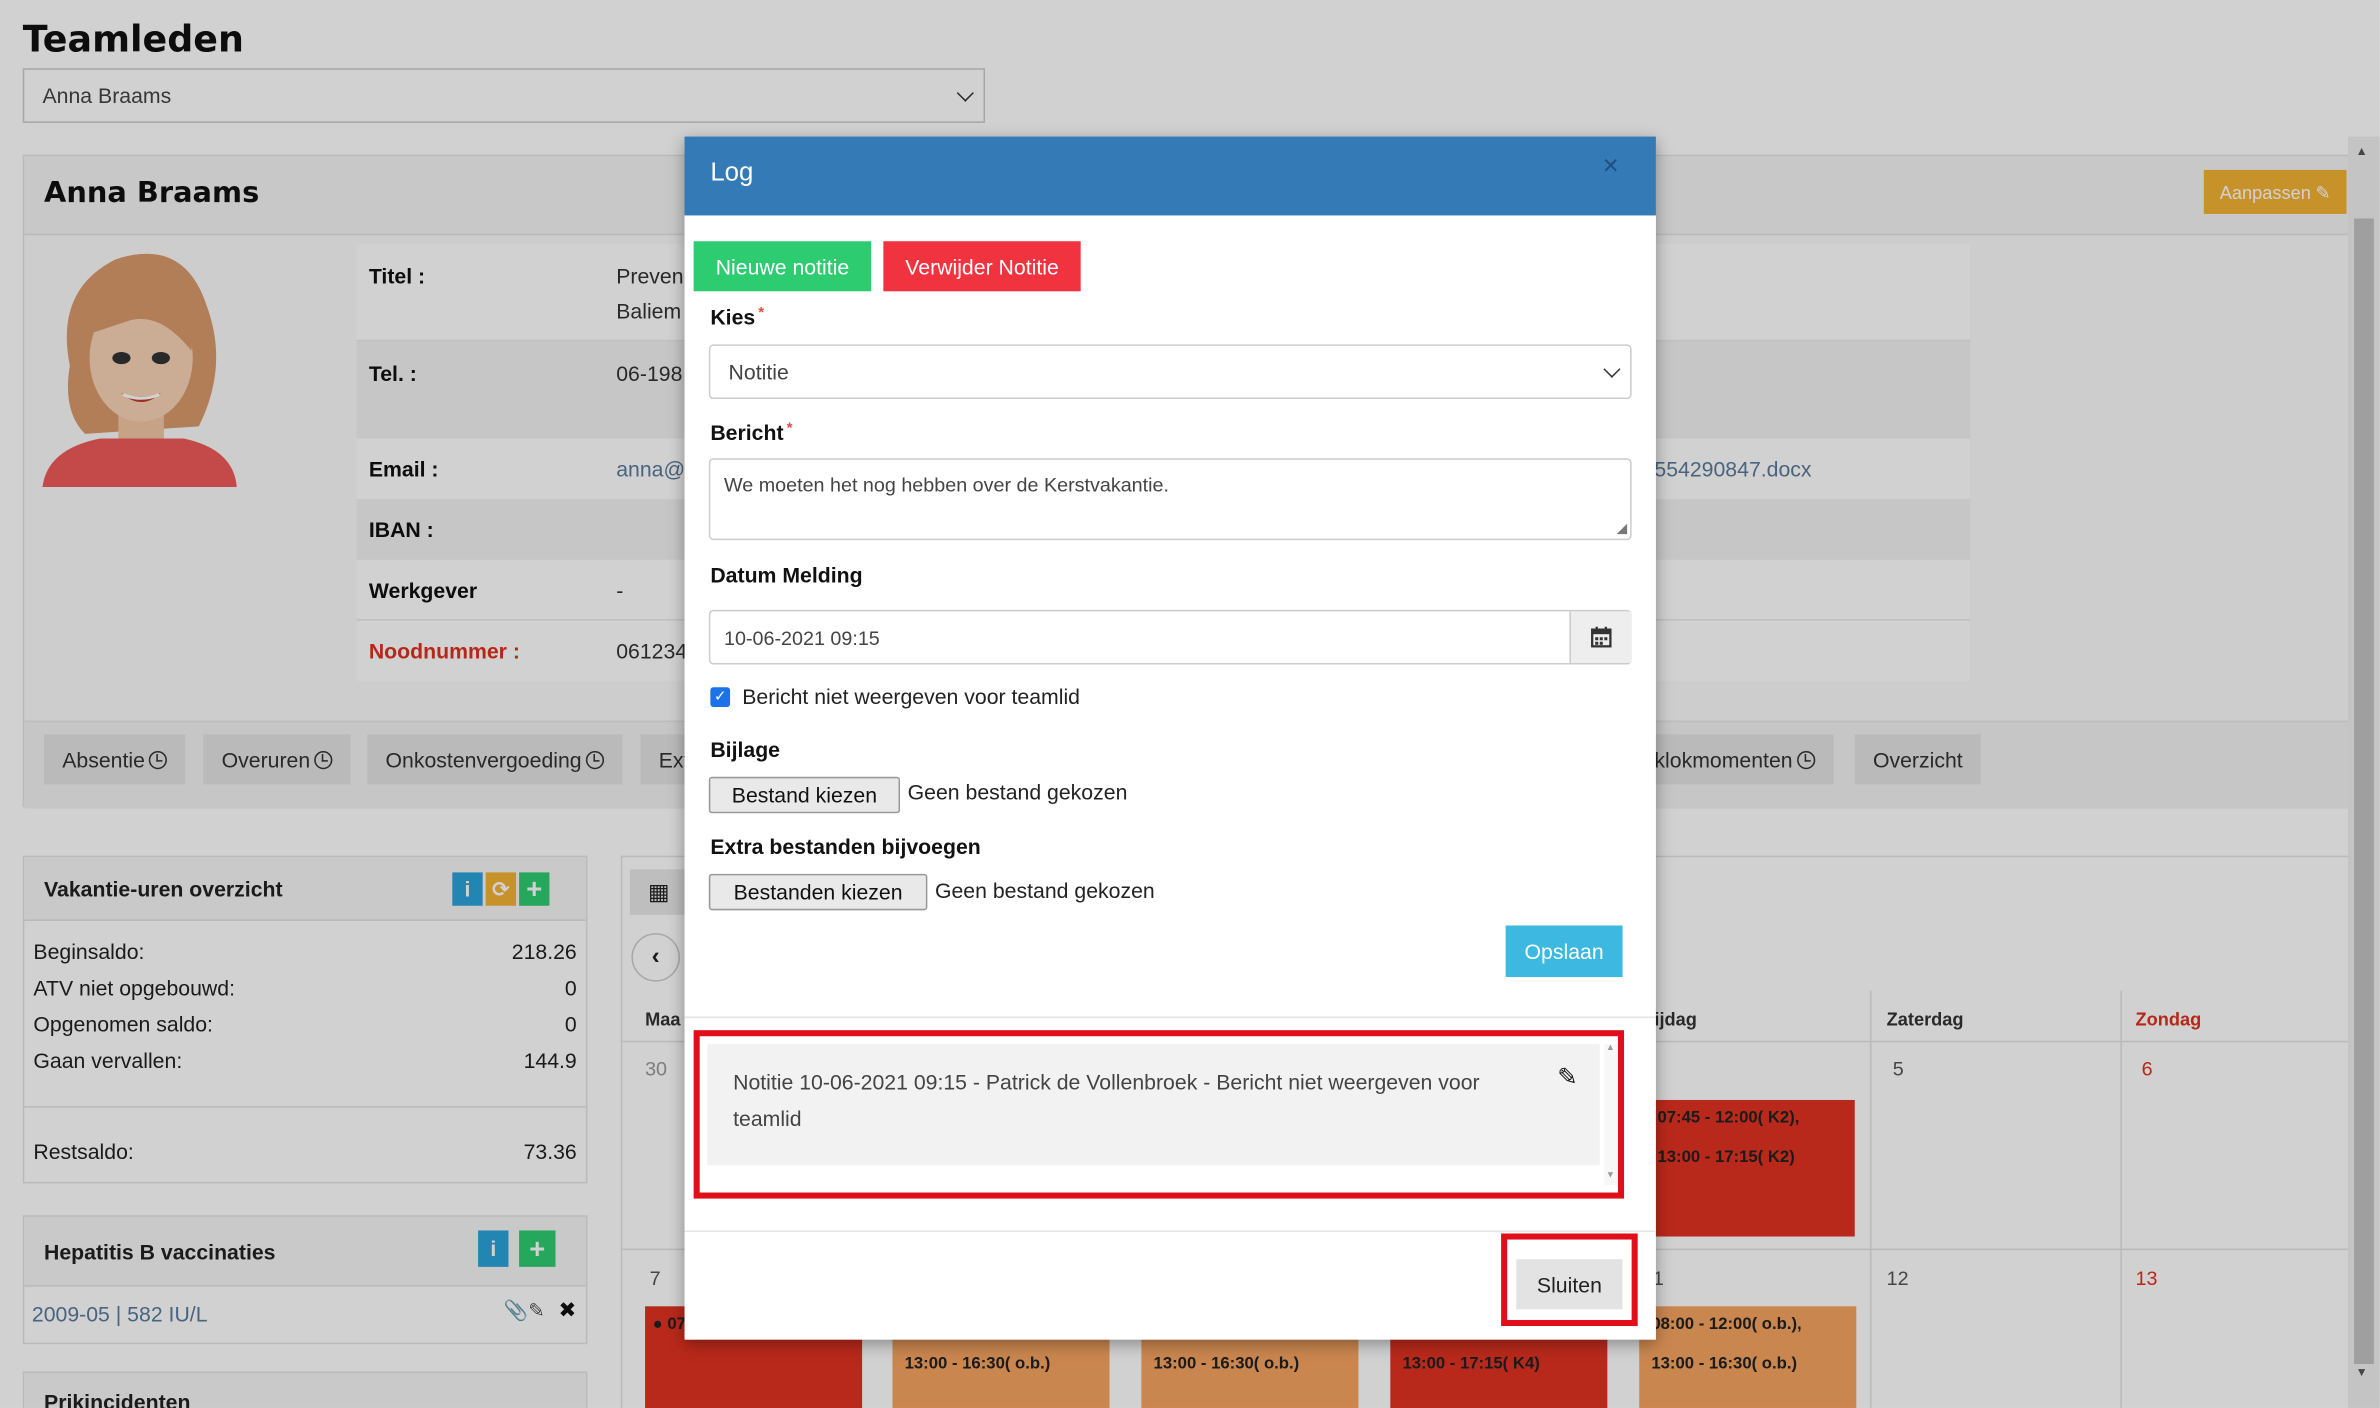 The width and height of the screenshot is (2380, 1408). I want to click on calendar-icon, so click(1600, 637).